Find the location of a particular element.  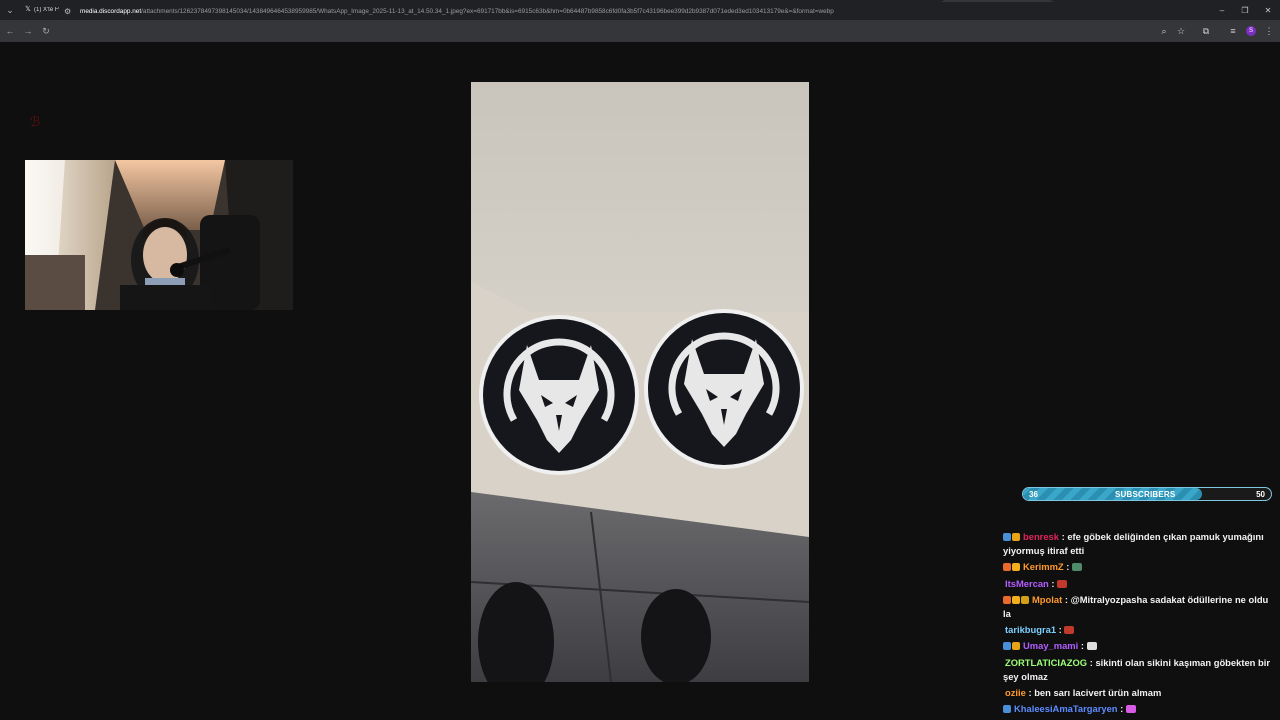

site-info-icon: ⚙ is located at coordinates (70, 11).